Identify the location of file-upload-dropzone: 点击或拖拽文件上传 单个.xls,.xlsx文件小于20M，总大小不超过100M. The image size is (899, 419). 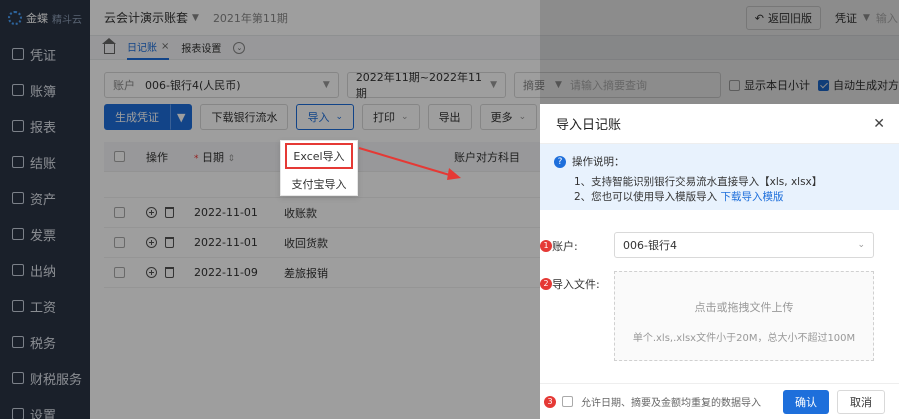
(744, 316).